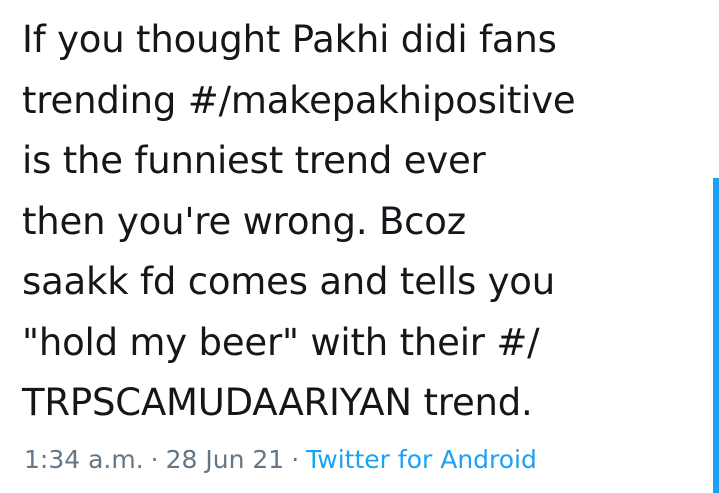  I want to click on tweet-text-line: "hold my beer" with their #/, so click(281, 342).